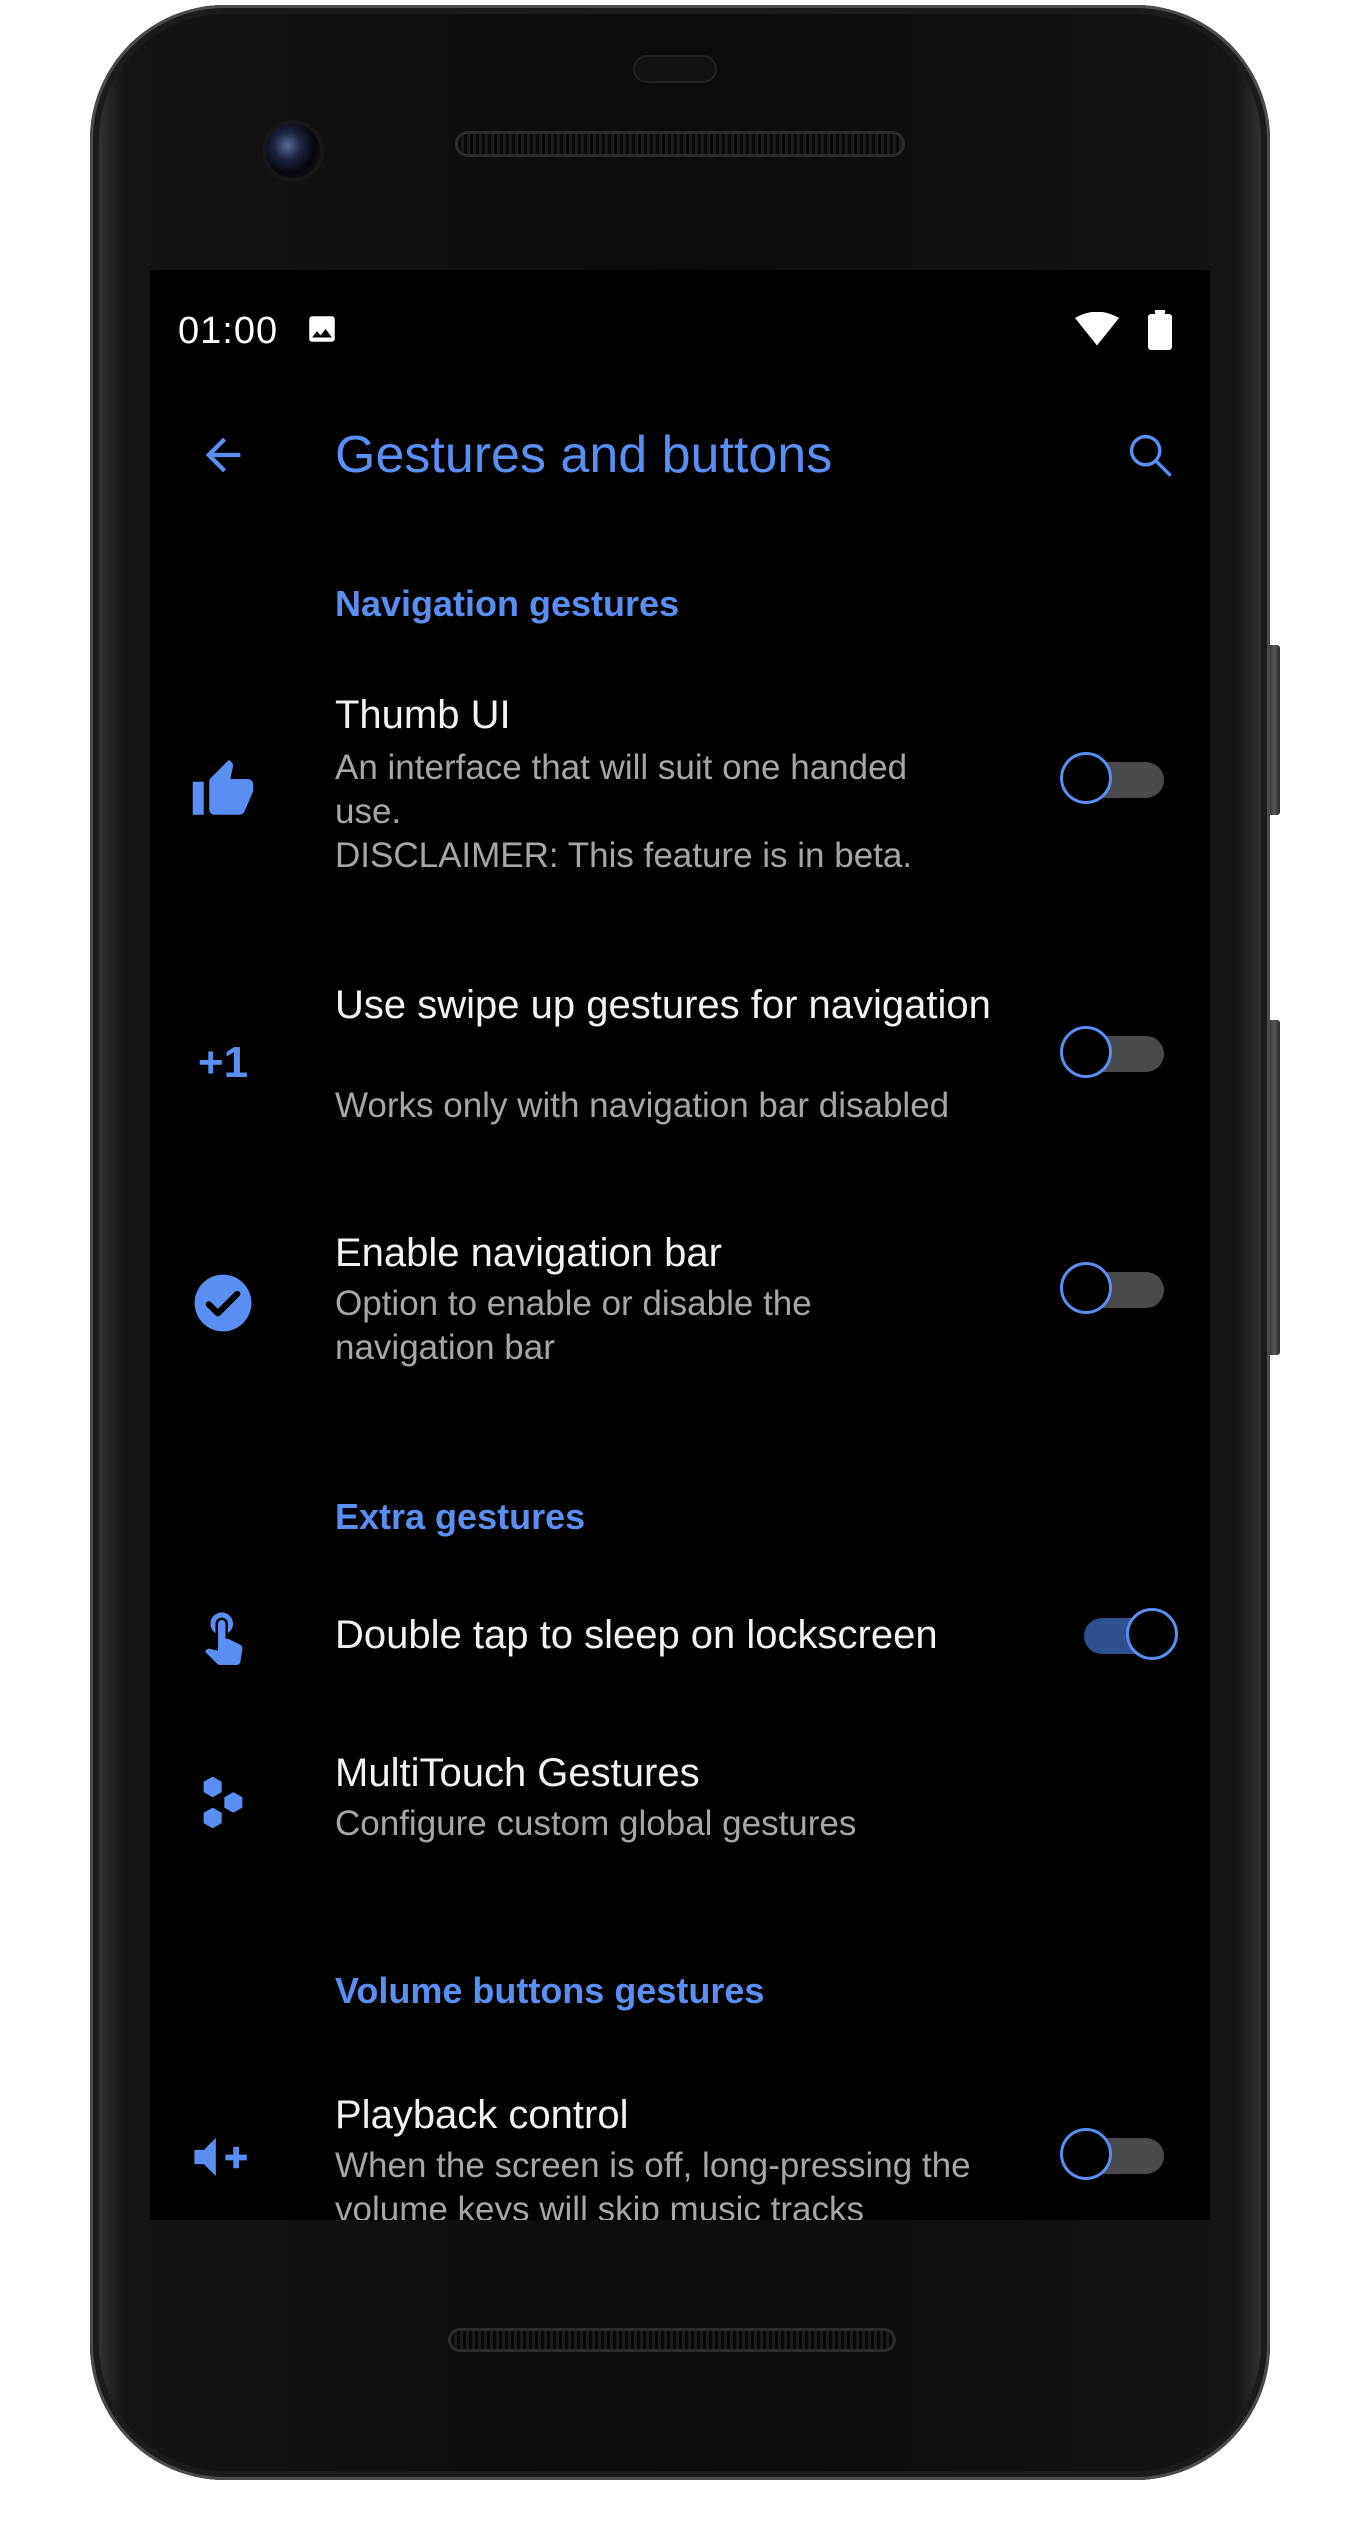 This screenshot has height=2534, width=1370. Describe the element at coordinates (1097, 331) in the screenshot. I see `wifi-icon` at that location.